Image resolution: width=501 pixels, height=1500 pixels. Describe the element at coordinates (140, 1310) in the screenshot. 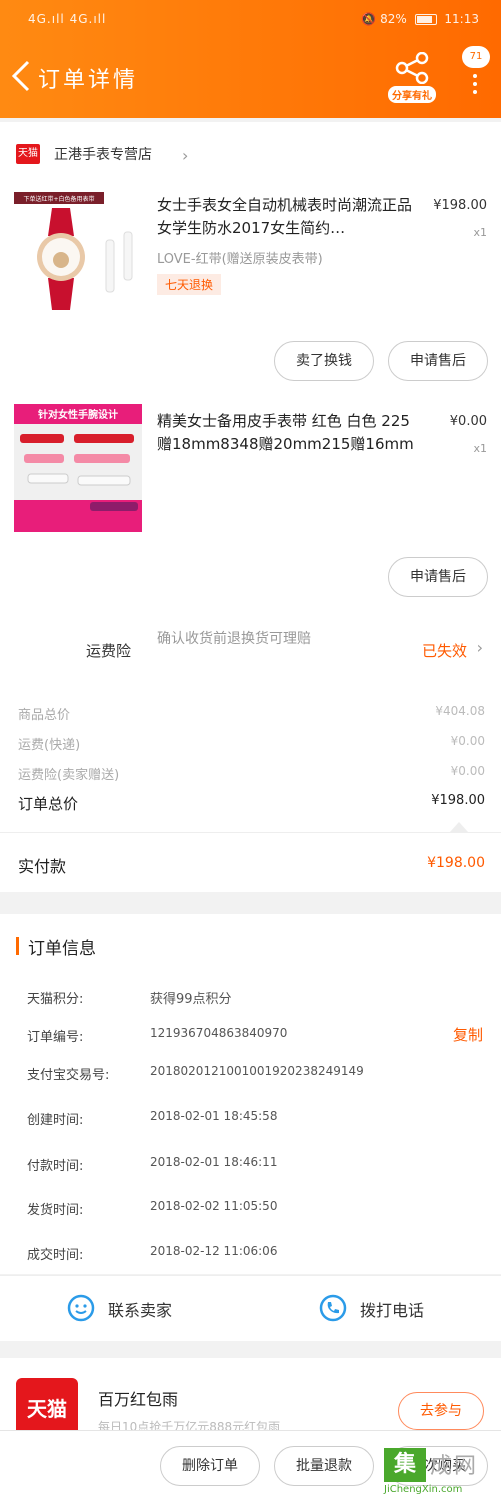

I see `contact-seller-label: 联系卖家` at that location.